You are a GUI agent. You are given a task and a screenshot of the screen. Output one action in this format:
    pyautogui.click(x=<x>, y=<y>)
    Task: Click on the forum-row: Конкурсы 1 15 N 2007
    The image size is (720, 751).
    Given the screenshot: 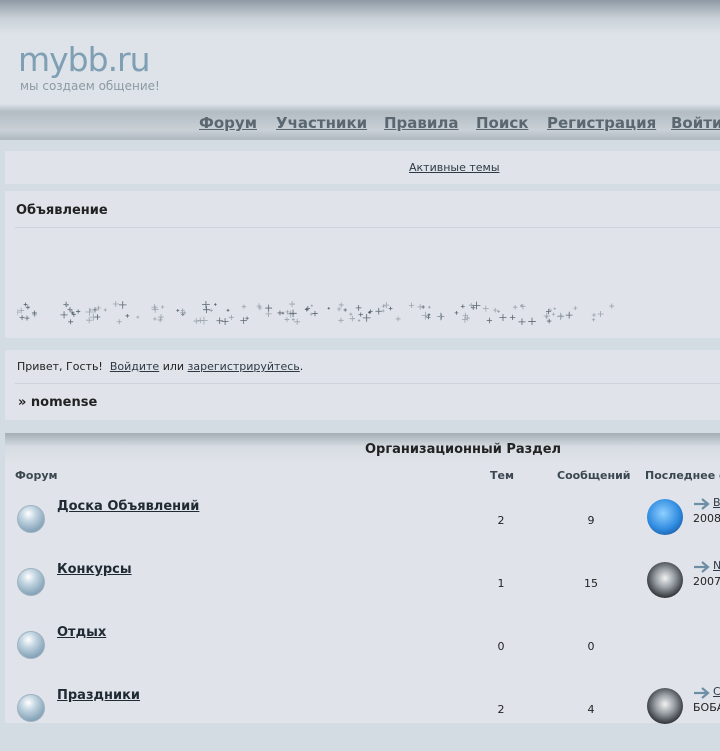 What is the action you would take?
    pyautogui.click(x=362, y=592)
    